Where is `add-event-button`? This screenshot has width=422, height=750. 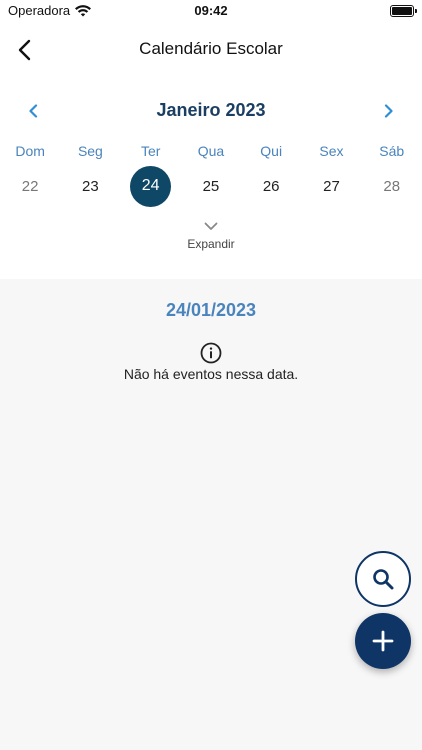 add-event-button is located at coordinates (383, 641).